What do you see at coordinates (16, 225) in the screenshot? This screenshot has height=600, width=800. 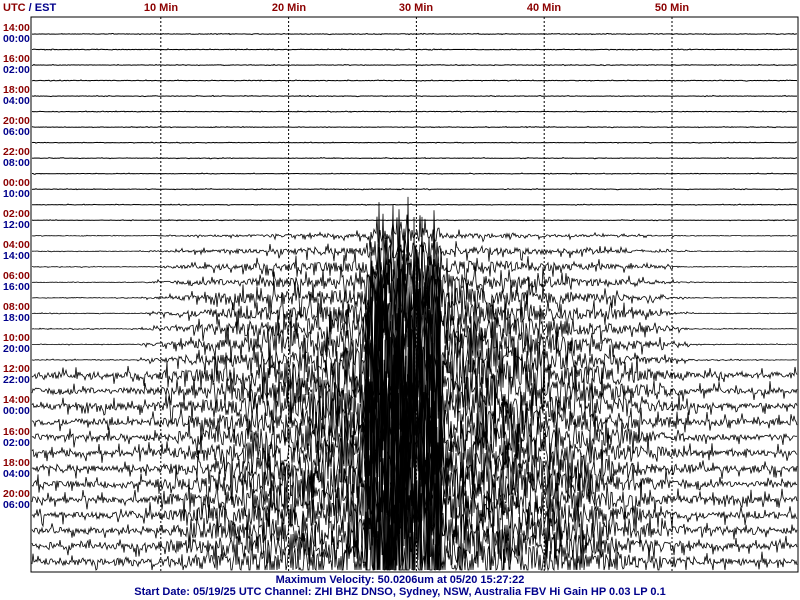 I see `row-local-label: 12:00` at bounding box center [16, 225].